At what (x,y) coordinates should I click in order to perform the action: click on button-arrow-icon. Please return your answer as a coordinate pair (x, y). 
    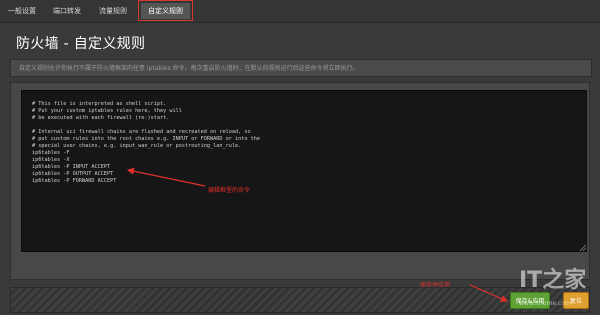
    Looking at the image, I should click on (489, 293).